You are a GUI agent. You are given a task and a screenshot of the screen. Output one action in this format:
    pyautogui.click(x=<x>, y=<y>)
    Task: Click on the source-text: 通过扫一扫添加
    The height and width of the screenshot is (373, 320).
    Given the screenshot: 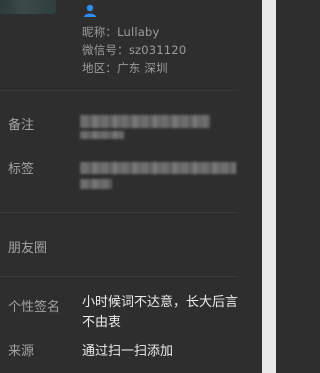 What is the action you would take?
    pyautogui.click(x=128, y=351)
    